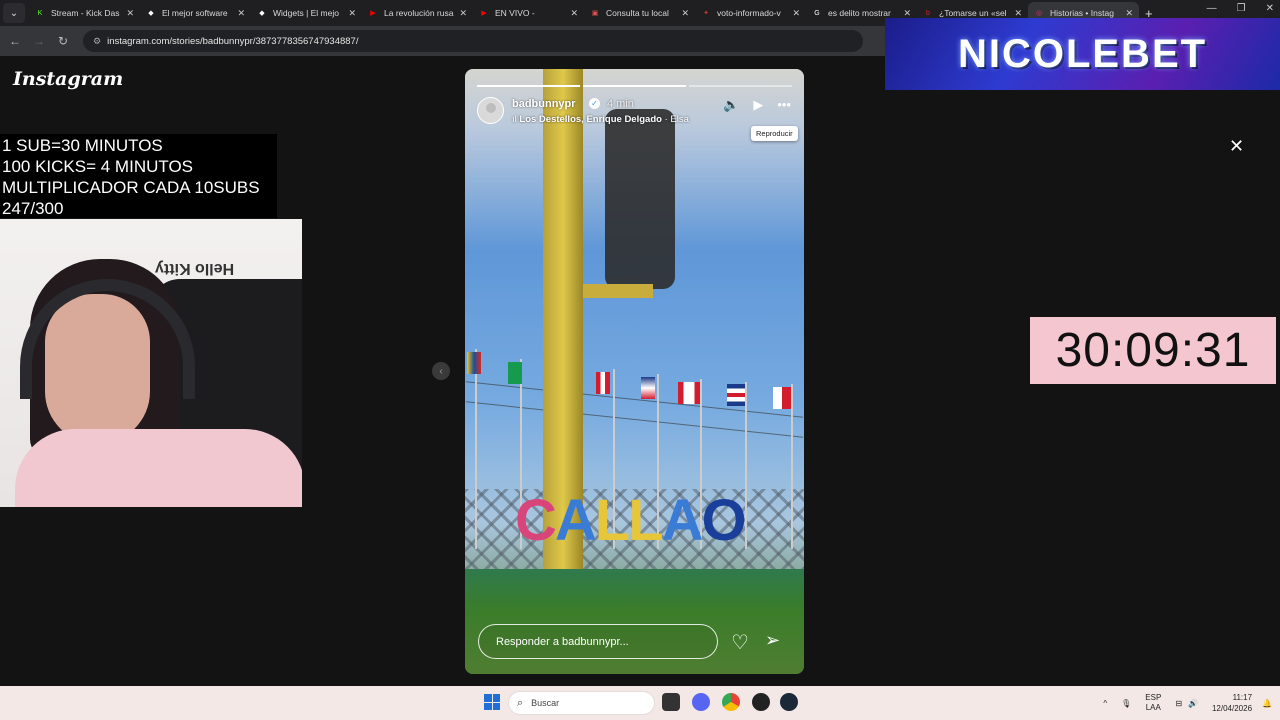 The width and height of the screenshot is (1280, 720). I want to click on tab-favicon-icon: G, so click(817, 13).